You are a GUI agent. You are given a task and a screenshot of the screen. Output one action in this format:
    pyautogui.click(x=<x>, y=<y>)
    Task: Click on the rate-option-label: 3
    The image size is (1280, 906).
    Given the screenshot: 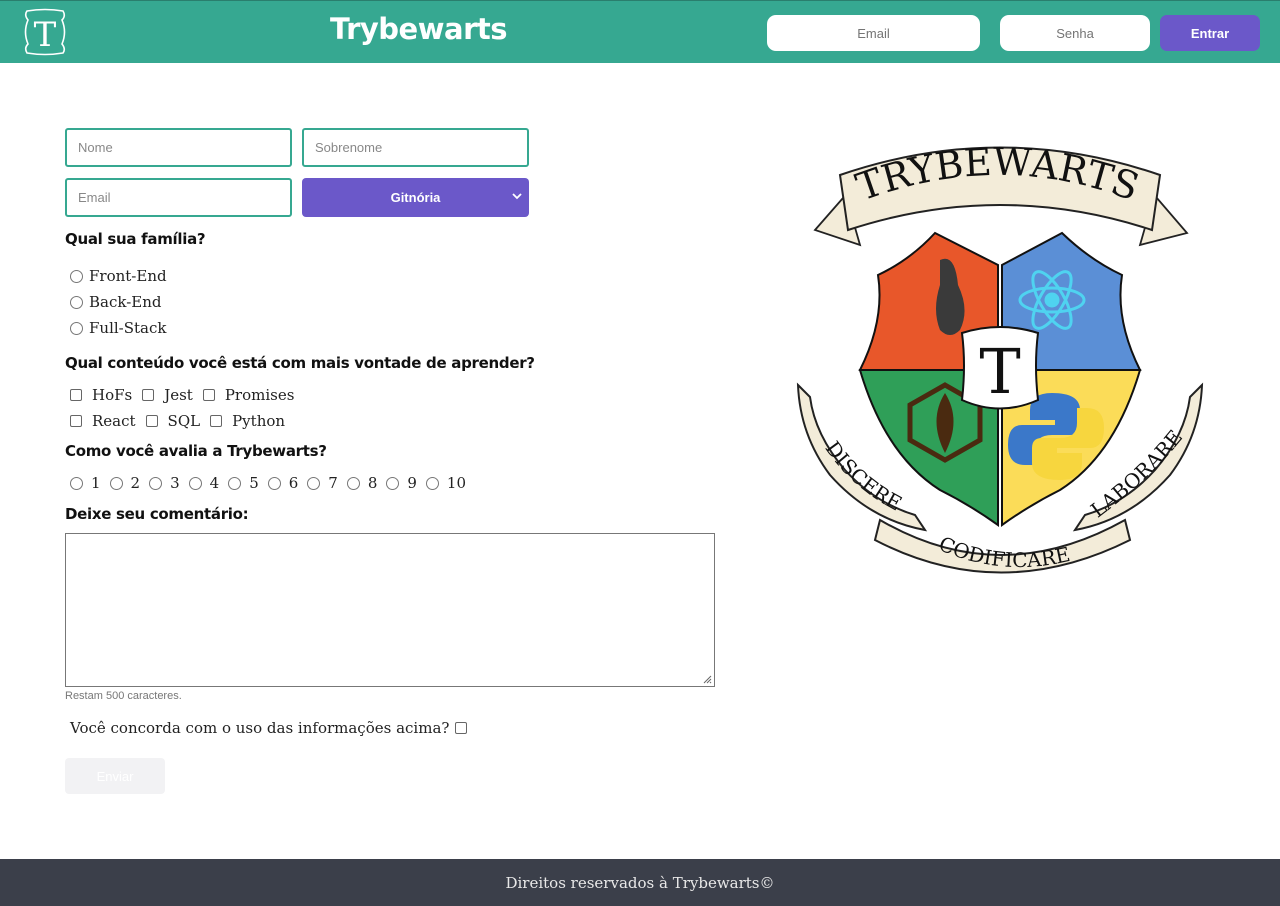 What is the action you would take?
    pyautogui.click(x=175, y=483)
    